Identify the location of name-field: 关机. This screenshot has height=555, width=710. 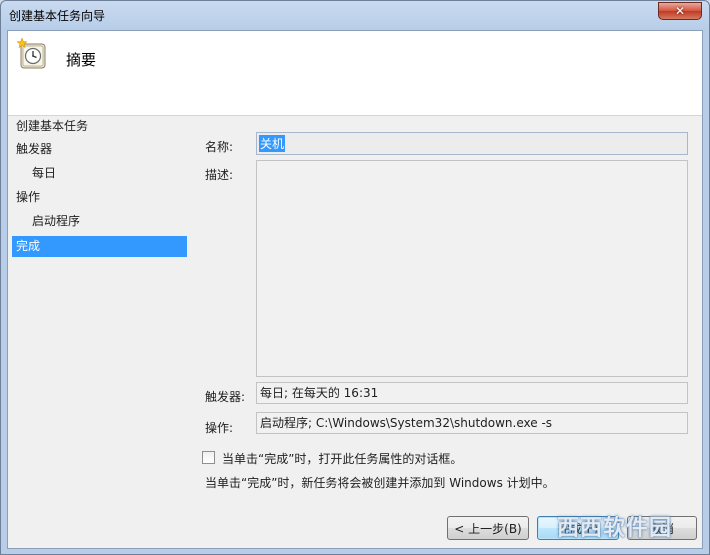
(472, 143).